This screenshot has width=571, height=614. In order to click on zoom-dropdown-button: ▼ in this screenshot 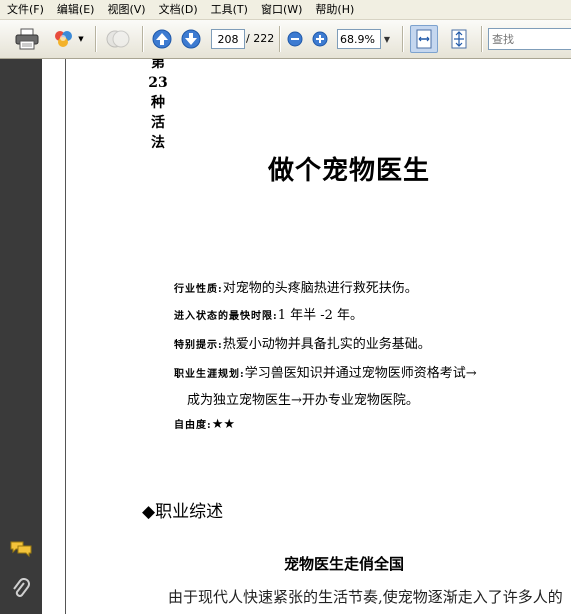, I will do `click(387, 39)`.